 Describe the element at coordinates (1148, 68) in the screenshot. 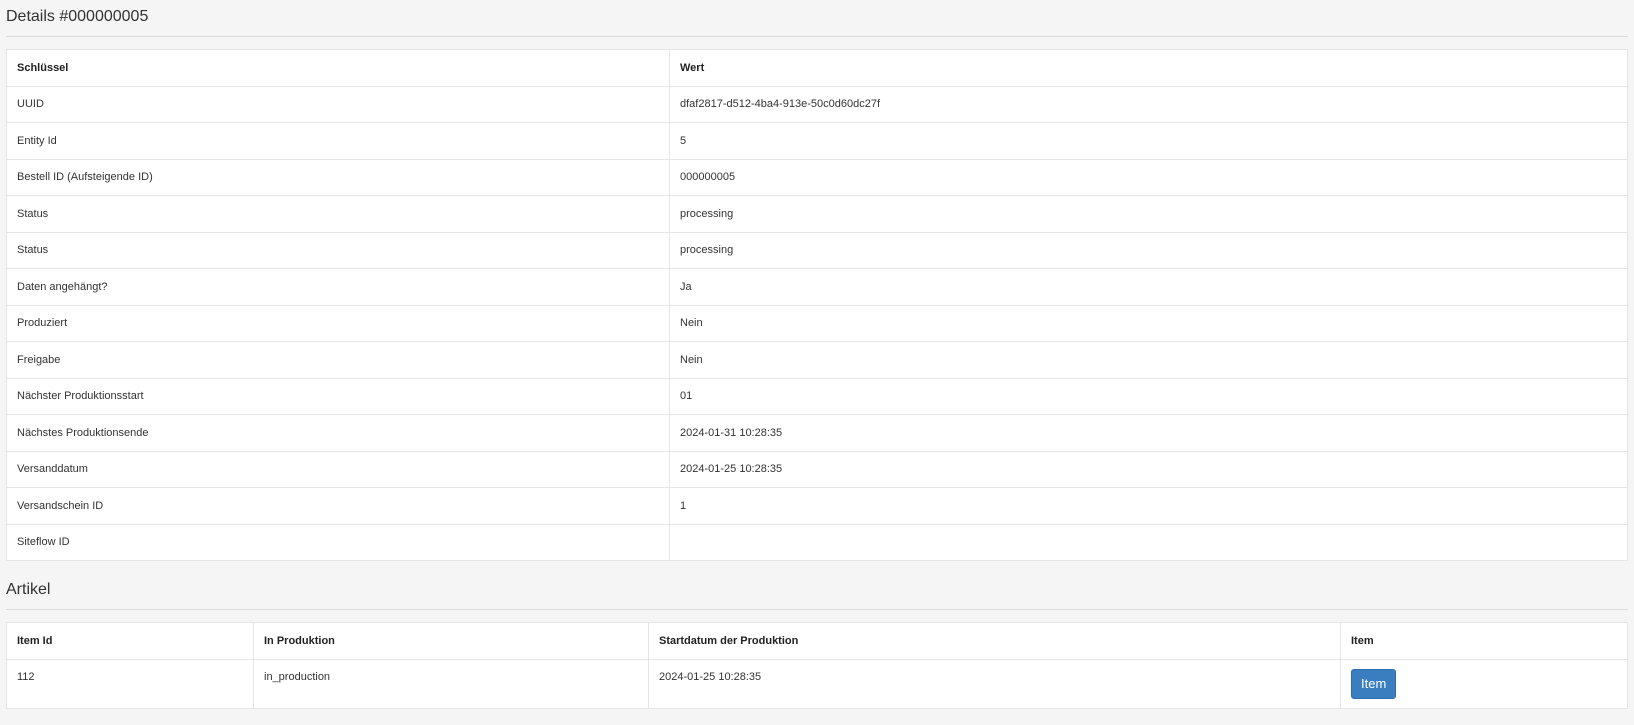

I see `header-value: Wert` at that location.